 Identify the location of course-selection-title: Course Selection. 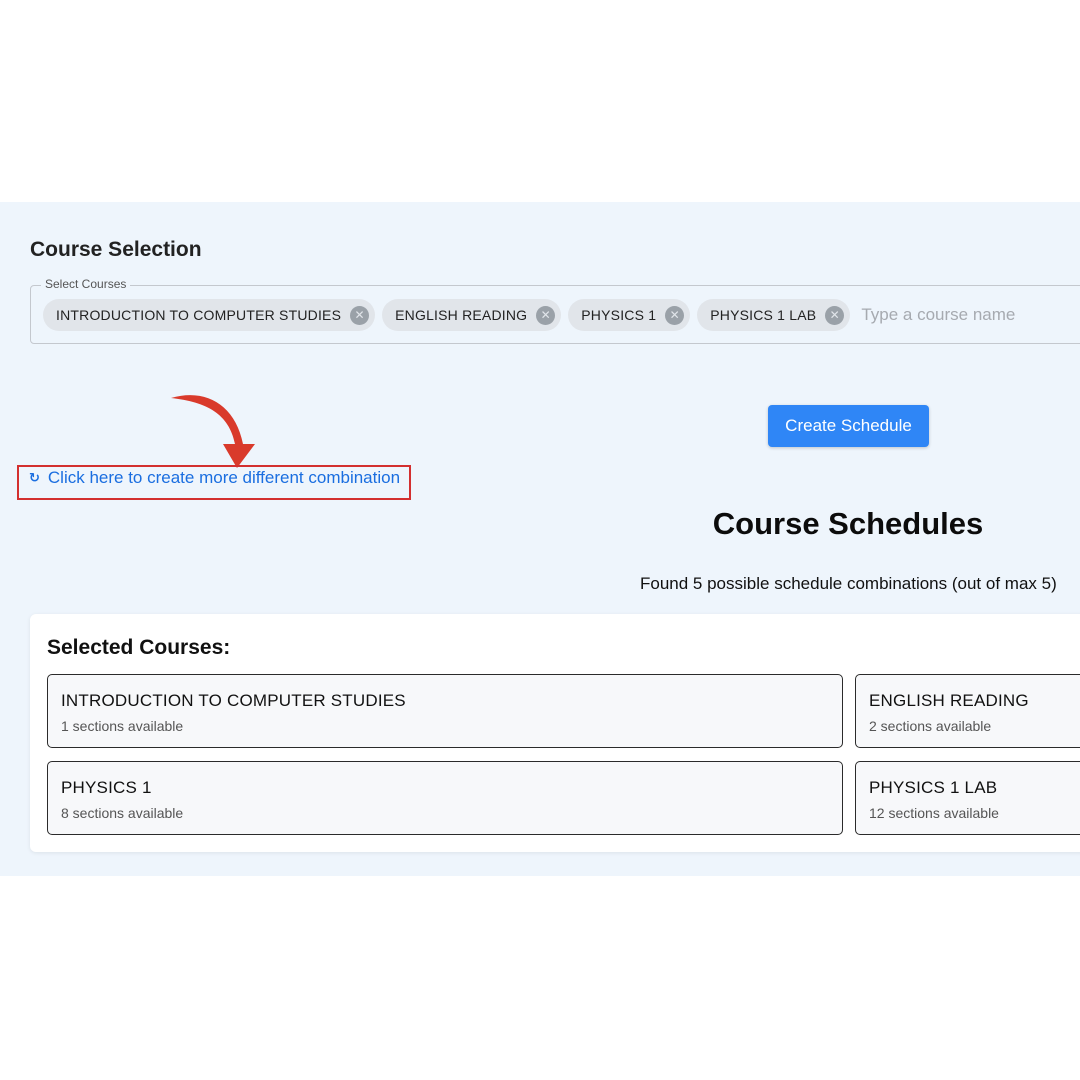
(116, 249).